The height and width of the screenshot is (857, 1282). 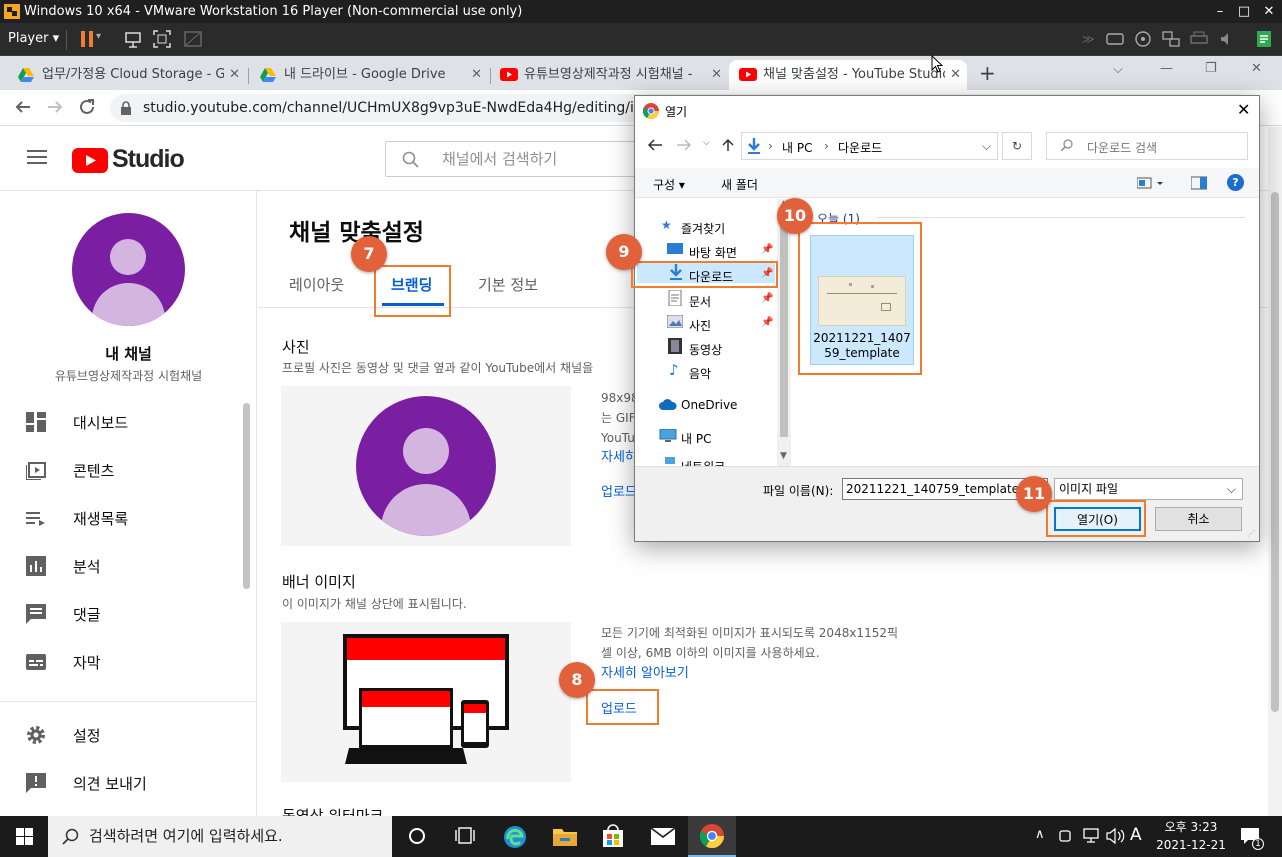 I want to click on cortana-icon, so click(x=417, y=836).